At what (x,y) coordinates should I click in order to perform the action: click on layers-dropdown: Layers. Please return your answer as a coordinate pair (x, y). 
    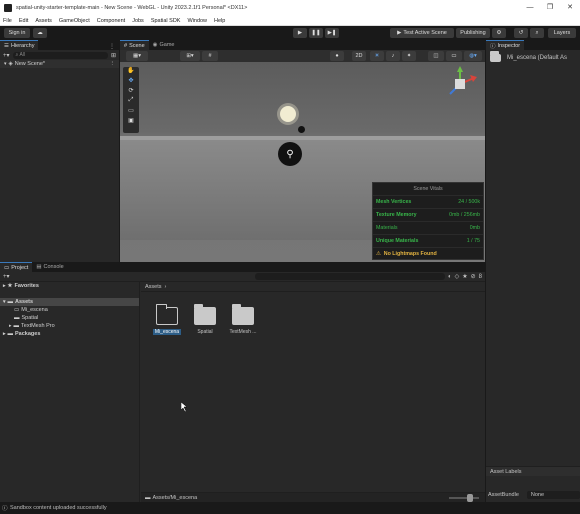
    Looking at the image, I should click on (562, 33).